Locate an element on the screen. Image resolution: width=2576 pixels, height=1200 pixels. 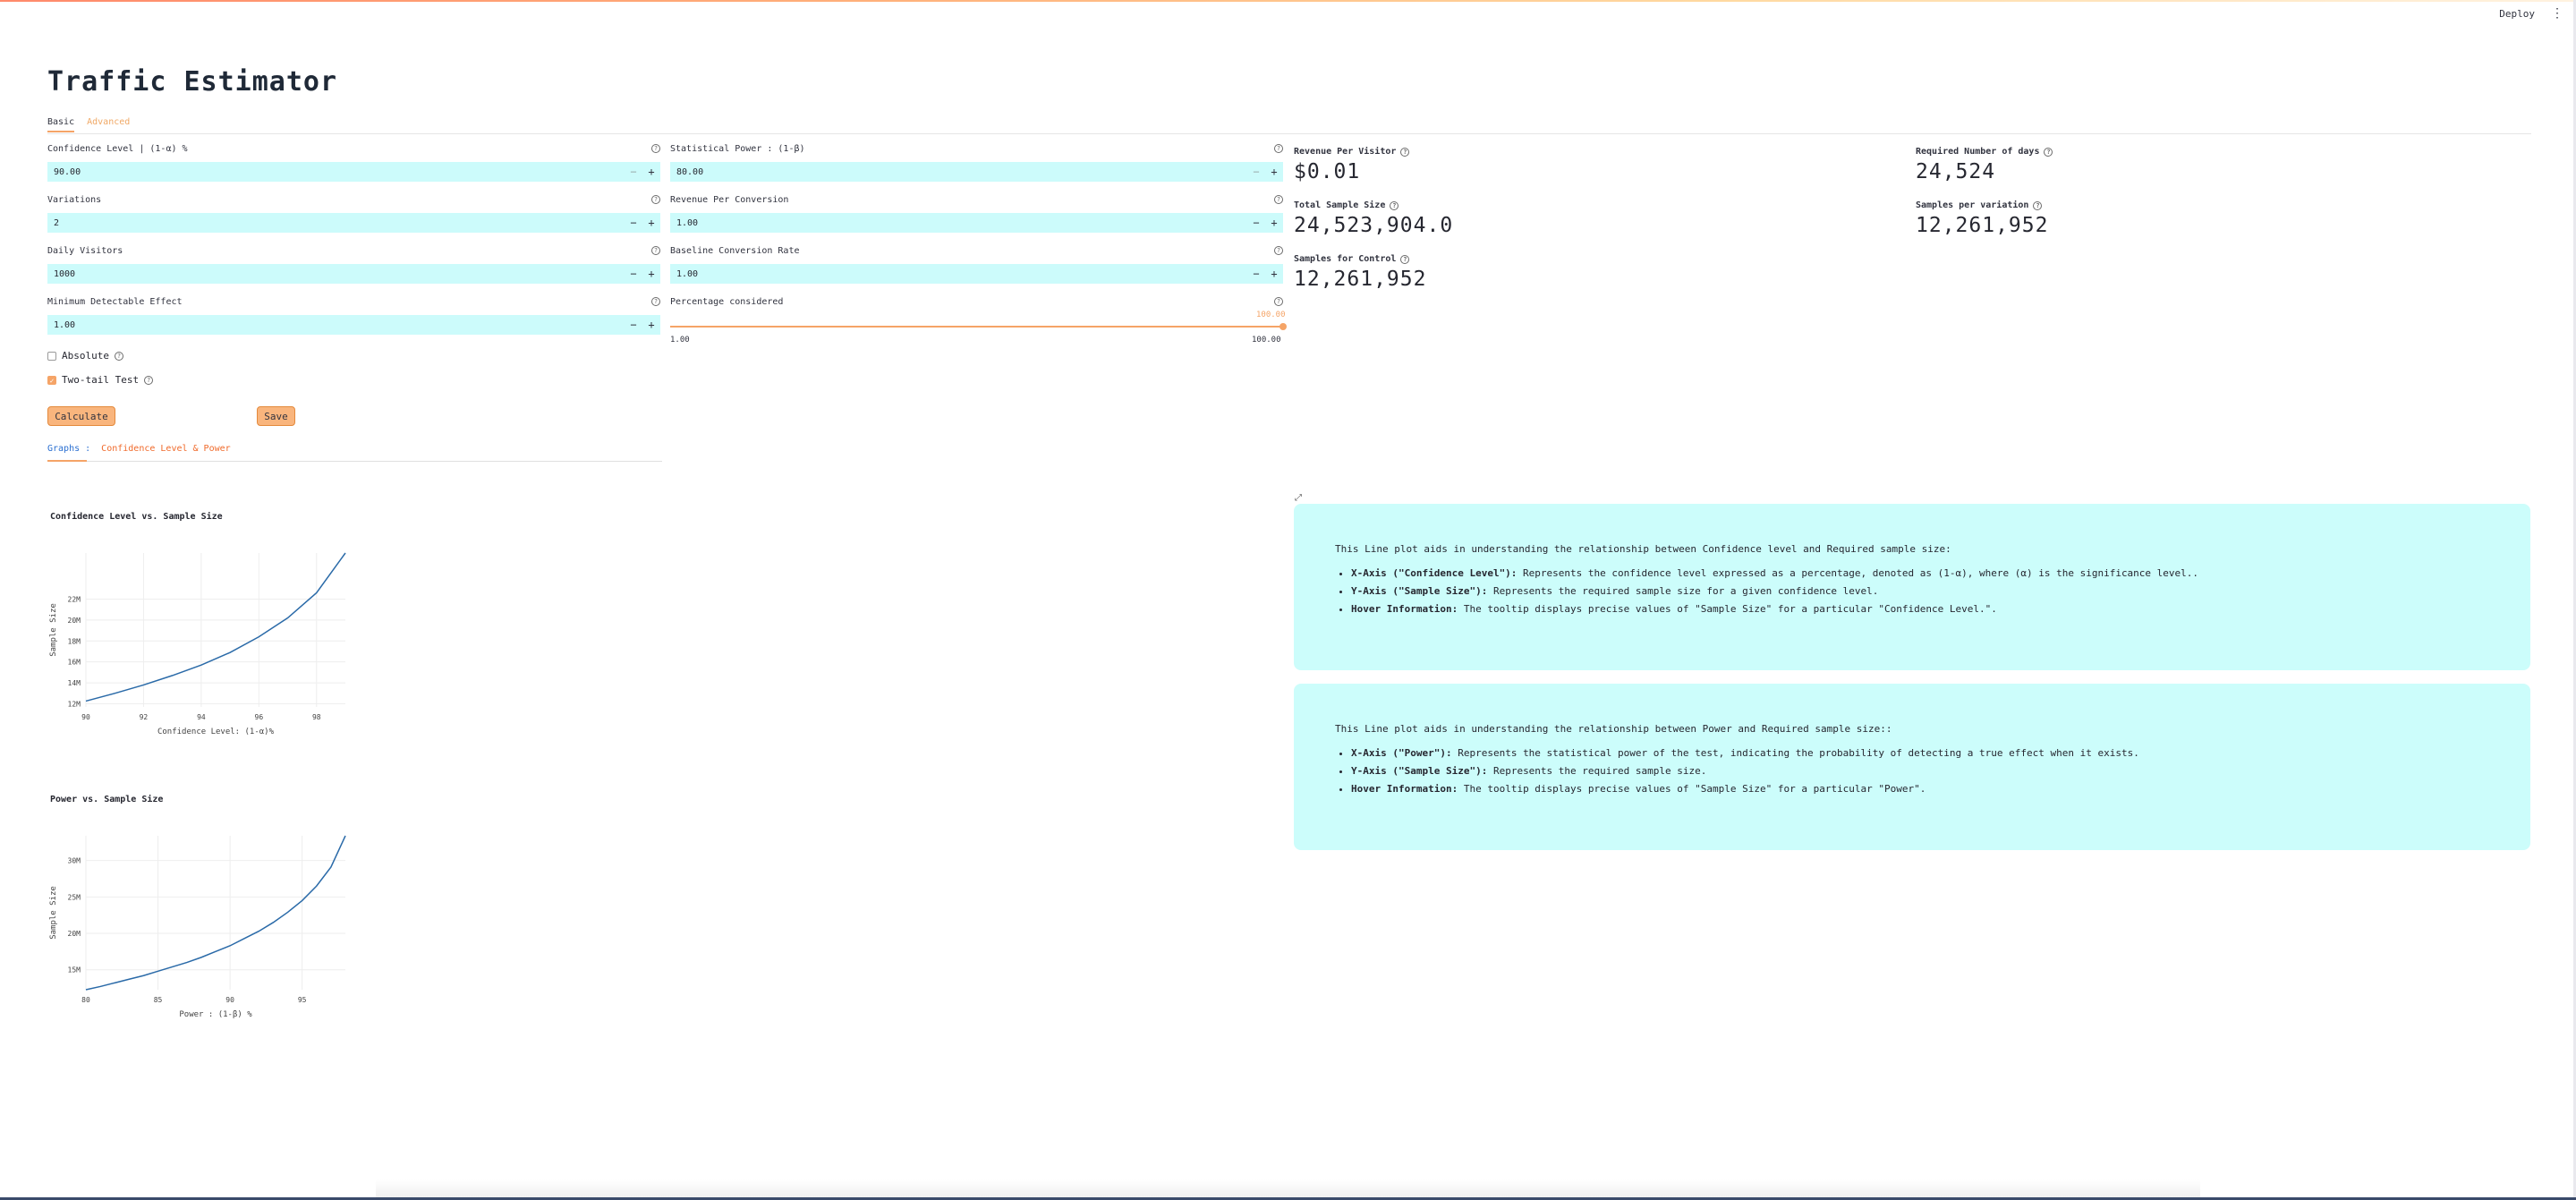
slider-thumb is located at coordinates (1283, 326).